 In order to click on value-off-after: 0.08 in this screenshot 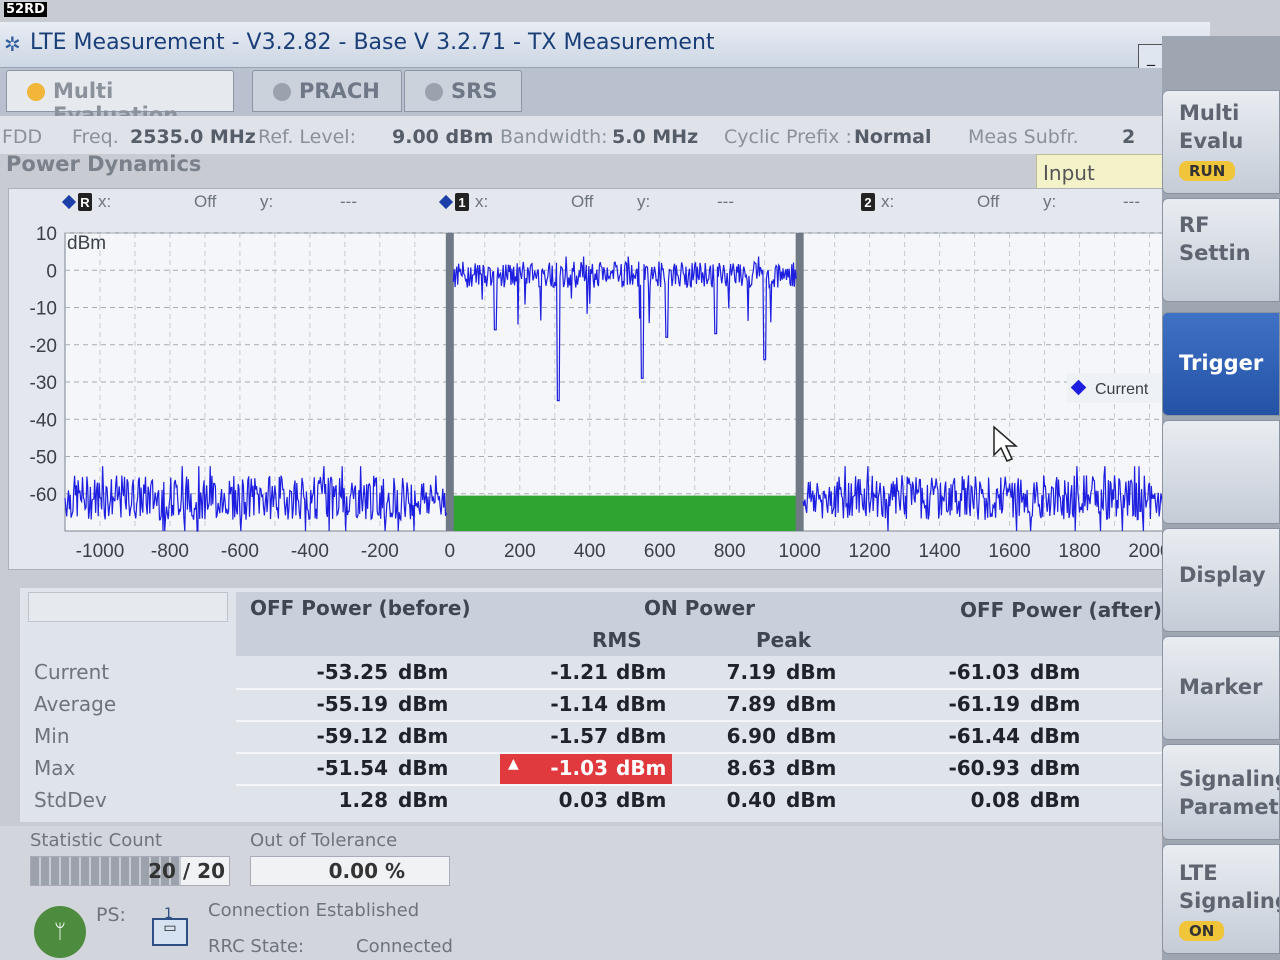, I will do `click(995, 800)`.